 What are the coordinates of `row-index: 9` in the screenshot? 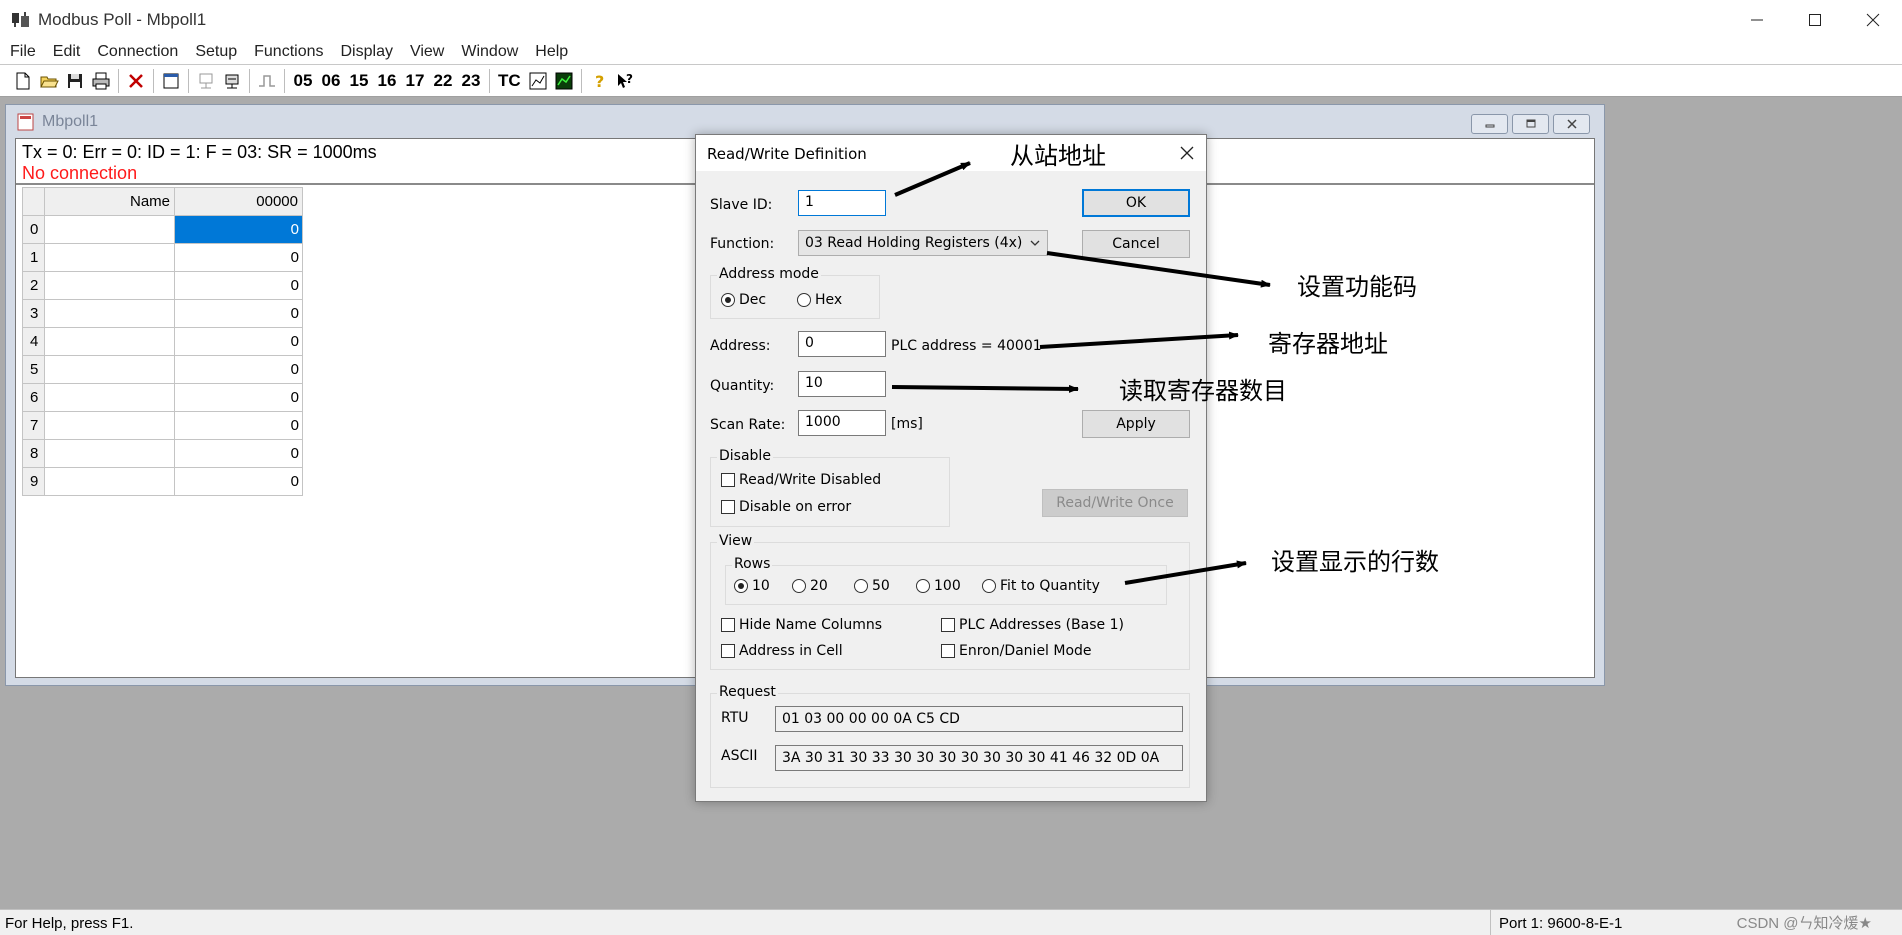 It's located at (33, 481).